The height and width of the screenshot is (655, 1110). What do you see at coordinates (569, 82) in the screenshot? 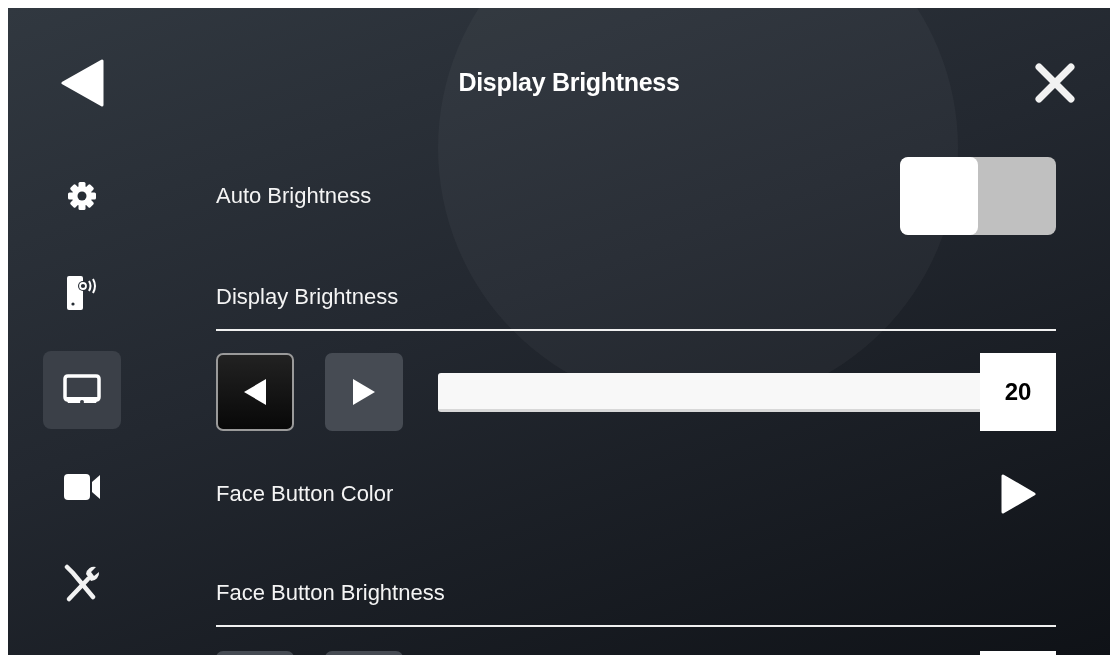
I see `page-title: Display Brightness` at bounding box center [569, 82].